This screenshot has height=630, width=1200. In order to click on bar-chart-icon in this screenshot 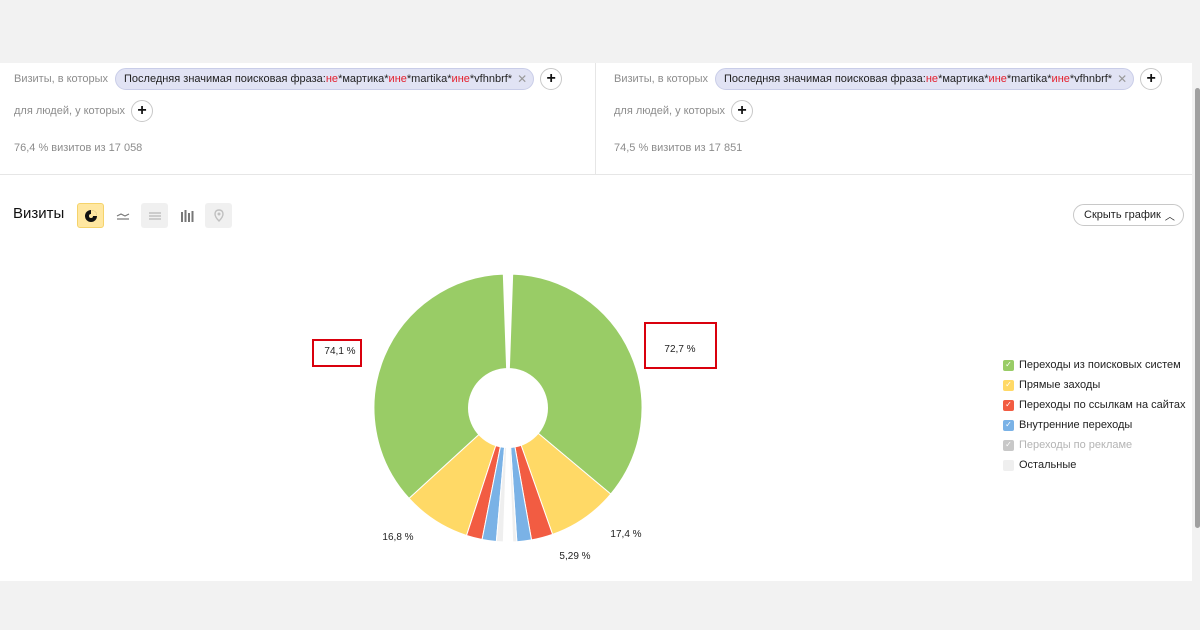, I will do `click(186, 215)`.